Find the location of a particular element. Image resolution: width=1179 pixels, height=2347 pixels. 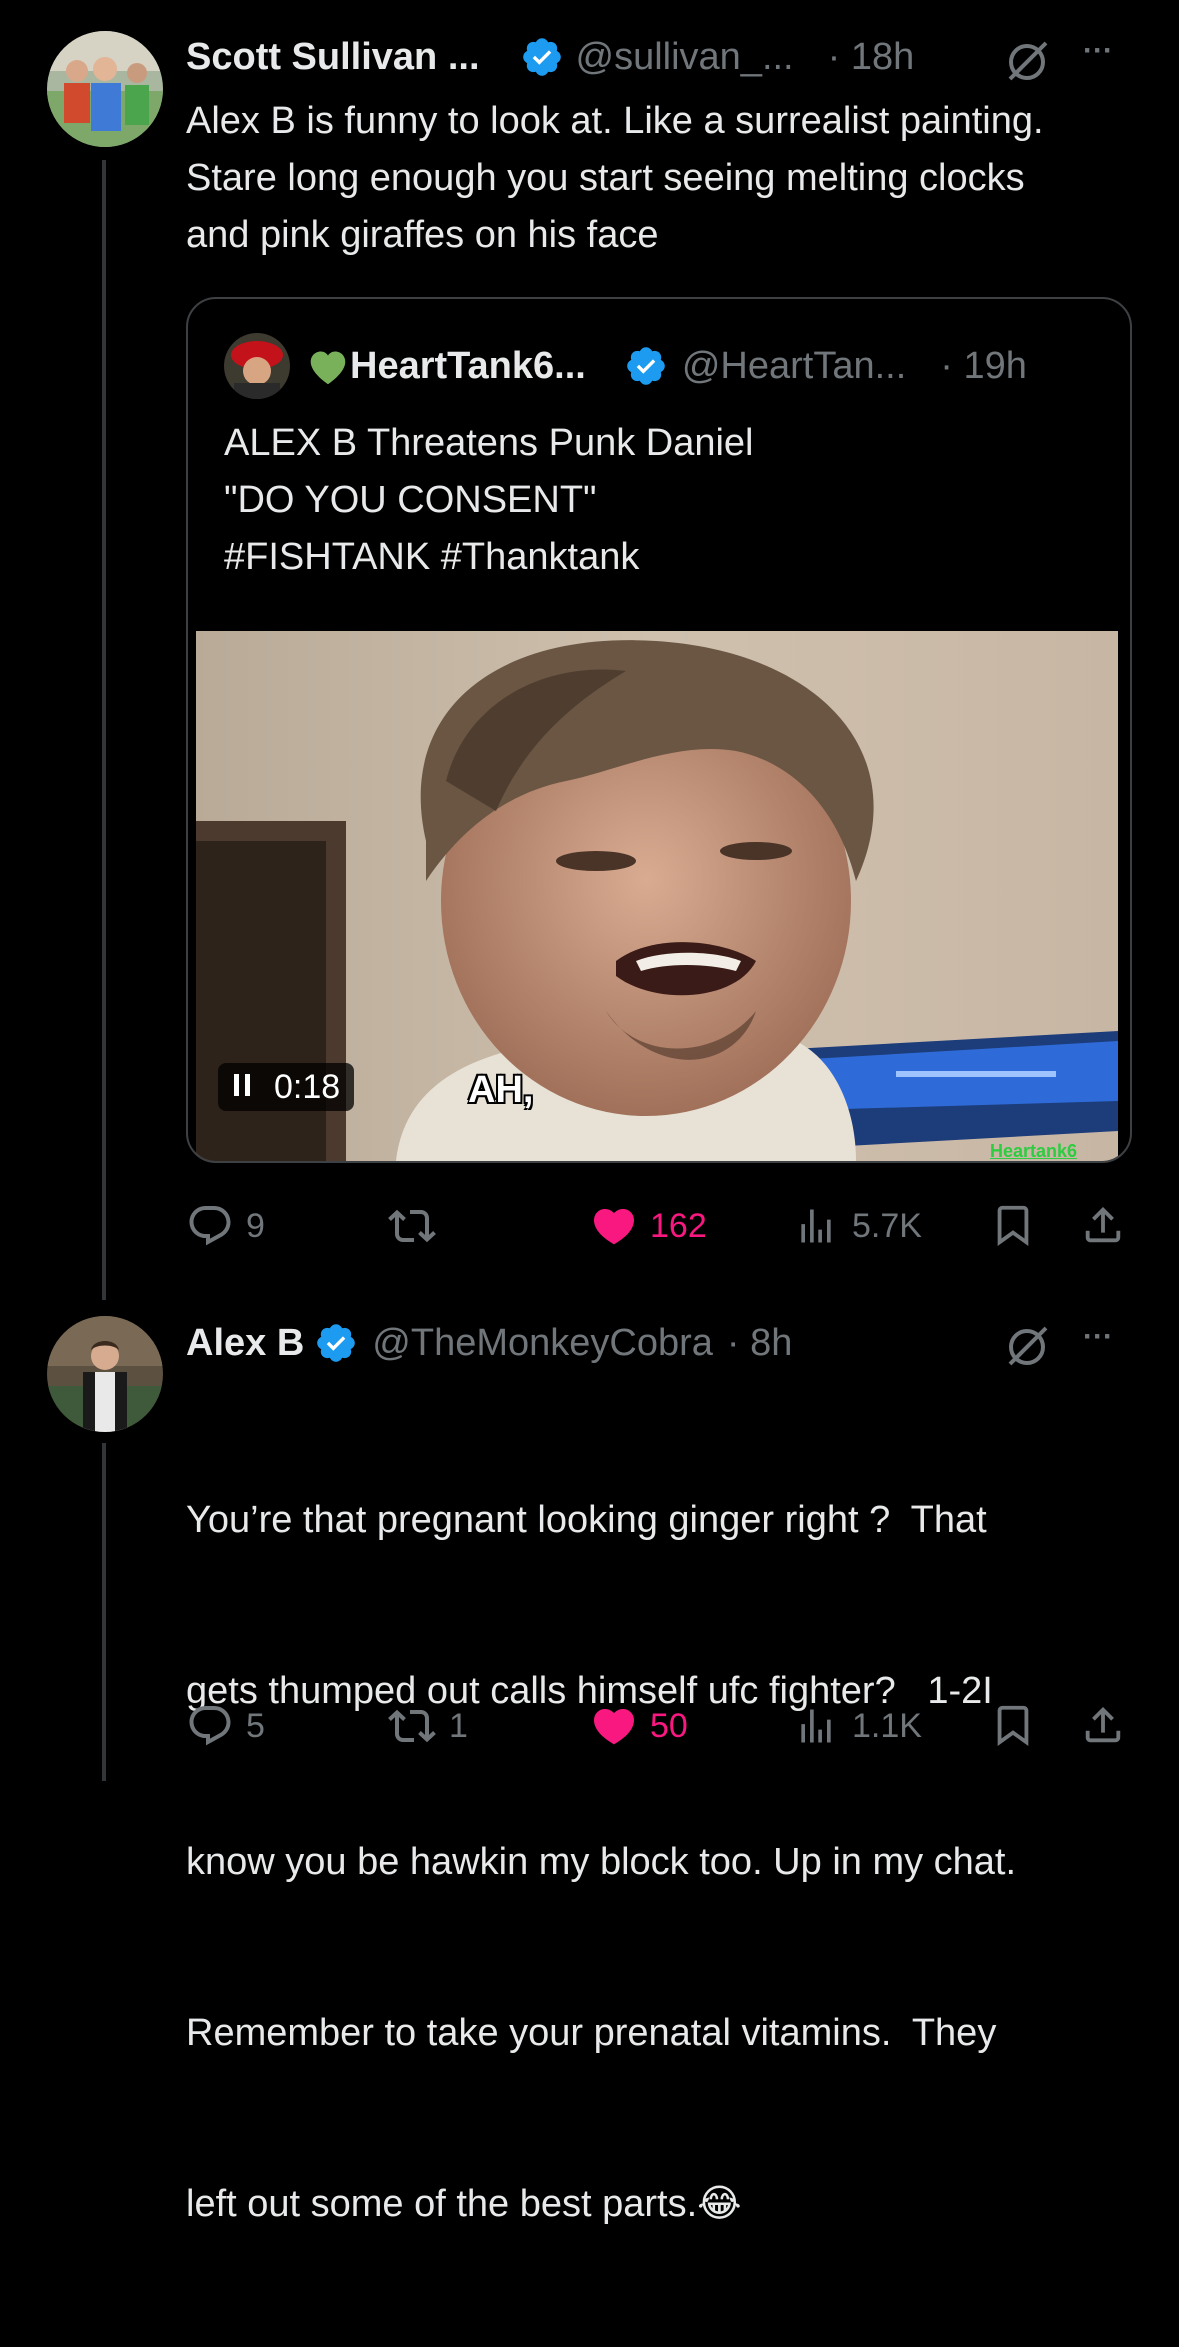

reply-count: 9 is located at coordinates (255, 1225).